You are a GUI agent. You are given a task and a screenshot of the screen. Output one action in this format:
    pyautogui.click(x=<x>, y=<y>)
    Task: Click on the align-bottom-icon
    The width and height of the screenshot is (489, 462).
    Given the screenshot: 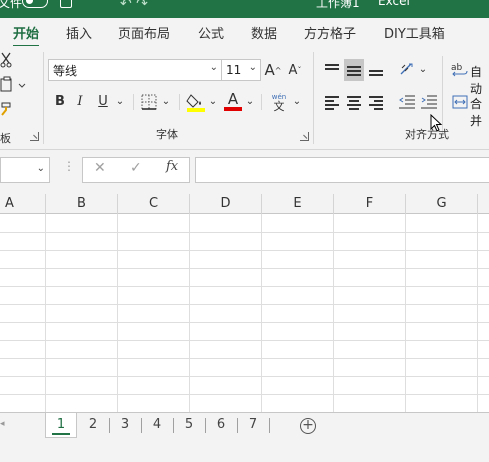 What is the action you would take?
    pyautogui.click(x=376, y=70)
    